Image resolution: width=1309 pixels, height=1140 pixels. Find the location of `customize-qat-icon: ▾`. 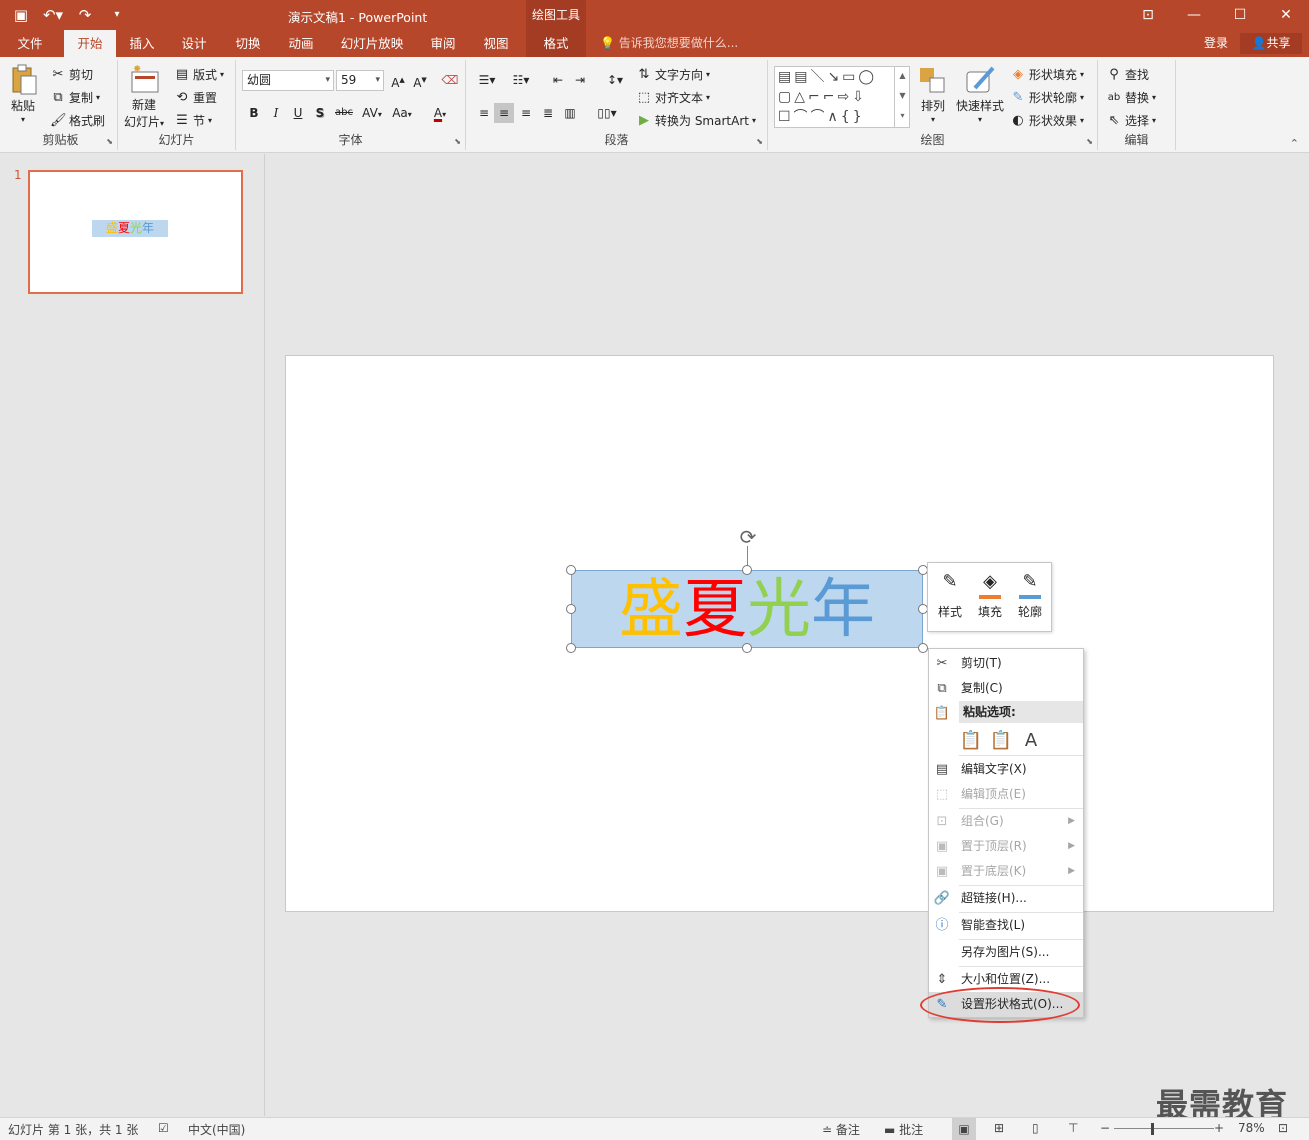

customize-qat-icon: ▾ is located at coordinates (117, 15).